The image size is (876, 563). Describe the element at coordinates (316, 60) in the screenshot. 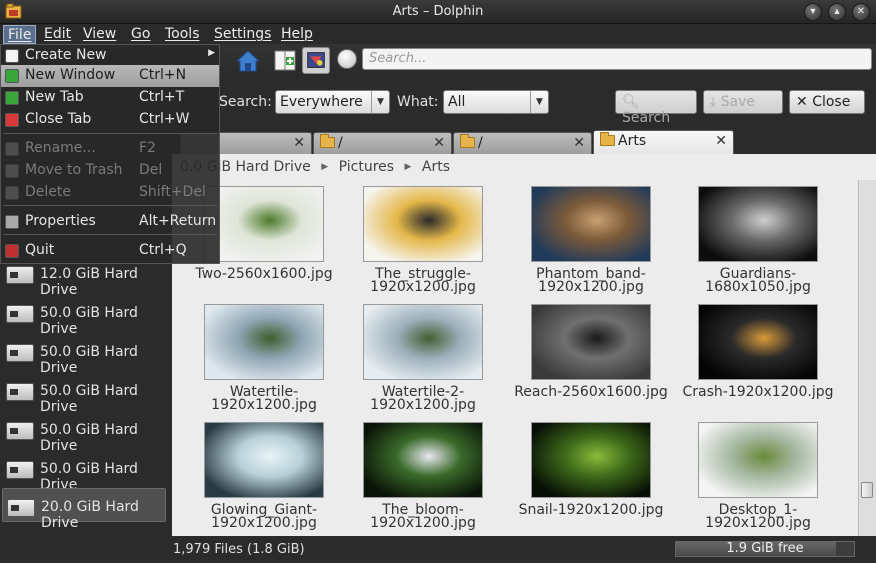

I see `preview-toggle-icon` at that location.